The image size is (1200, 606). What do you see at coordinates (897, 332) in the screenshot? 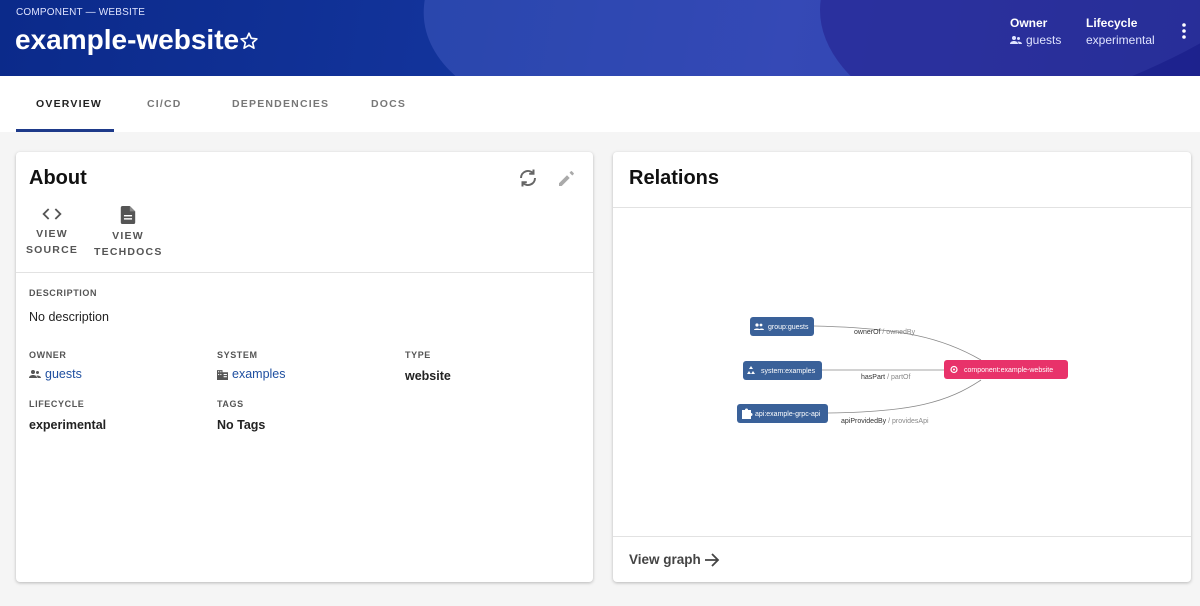
I see `edge-owner-secondary: / ownedBy` at bounding box center [897, 332].